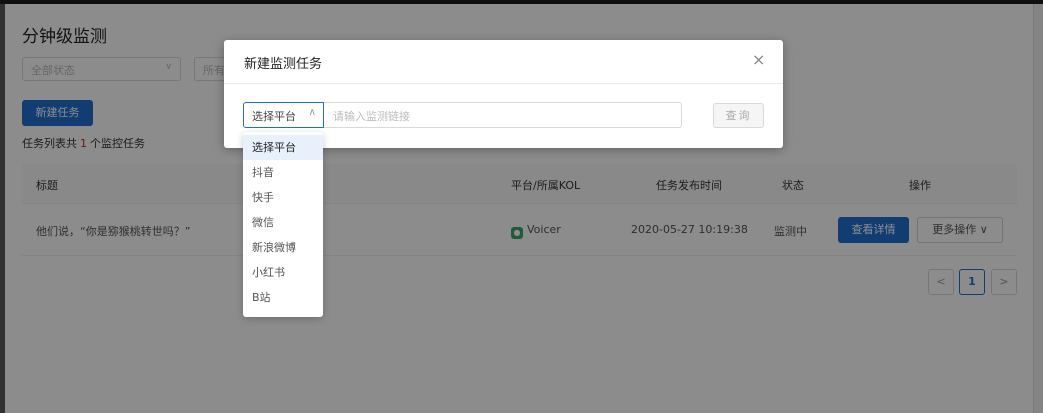 The height and width of the screenshot is (413, 1043). I want to click on dropdown-option-xiaohongshu: 小红书, so click(283, 272).